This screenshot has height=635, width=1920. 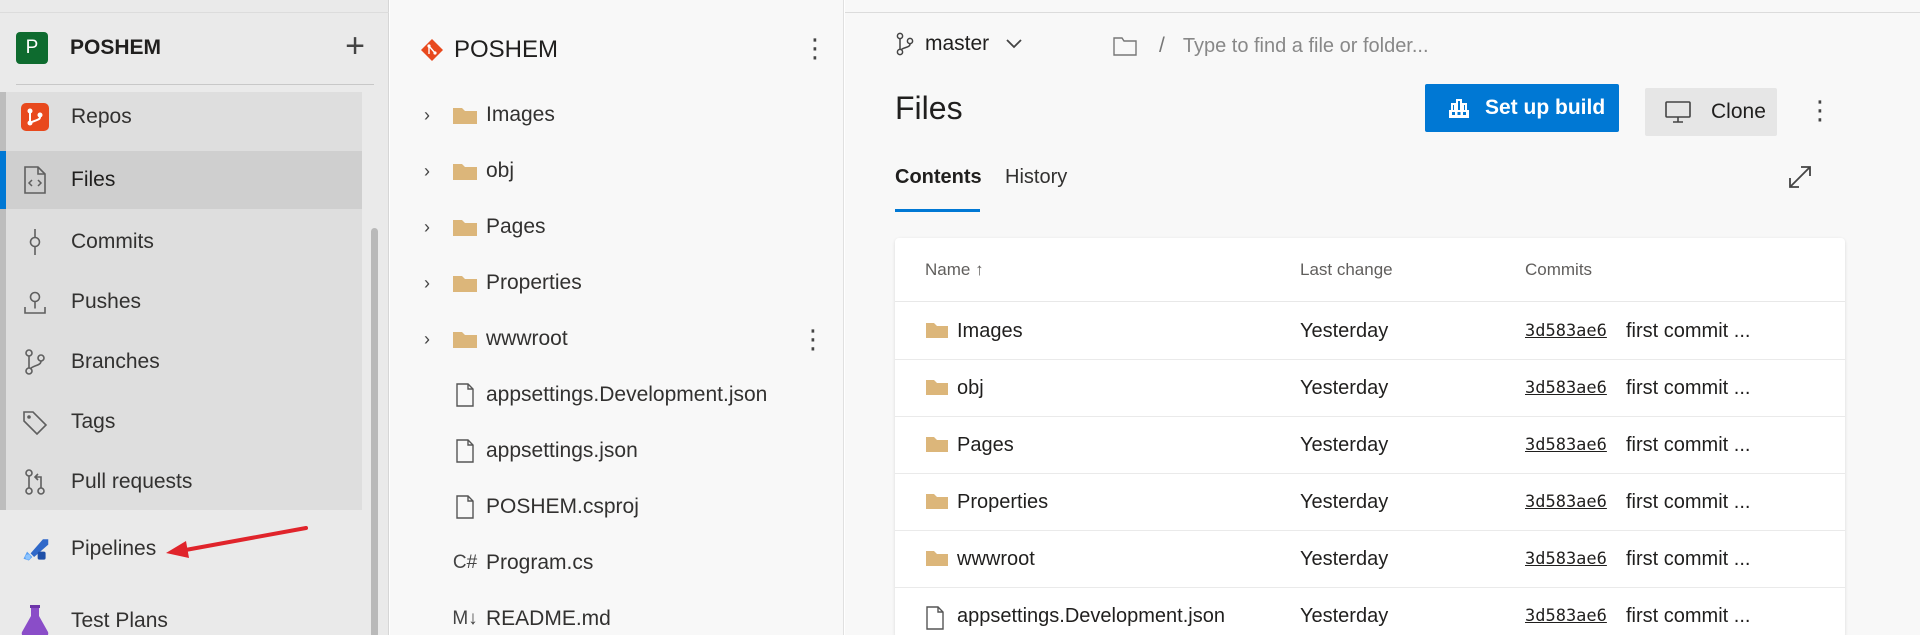 I want to click on org-header: P POSHEM, so click(x=88, y=48).